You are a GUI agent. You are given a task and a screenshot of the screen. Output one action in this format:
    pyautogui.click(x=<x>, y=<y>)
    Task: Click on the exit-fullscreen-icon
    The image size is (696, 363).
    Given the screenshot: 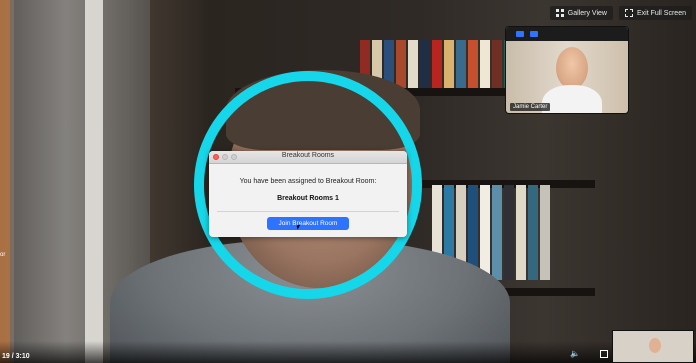 What is the action you would take?
    pyautogui.click(x=604, y=354)
    